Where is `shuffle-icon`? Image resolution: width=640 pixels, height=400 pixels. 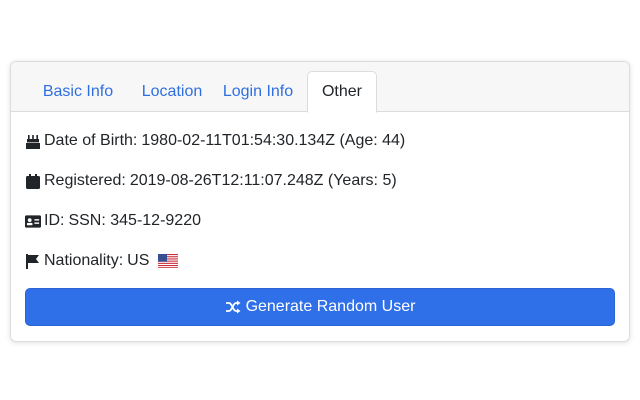
shuffle-icon is located at coordinates (233, 307).